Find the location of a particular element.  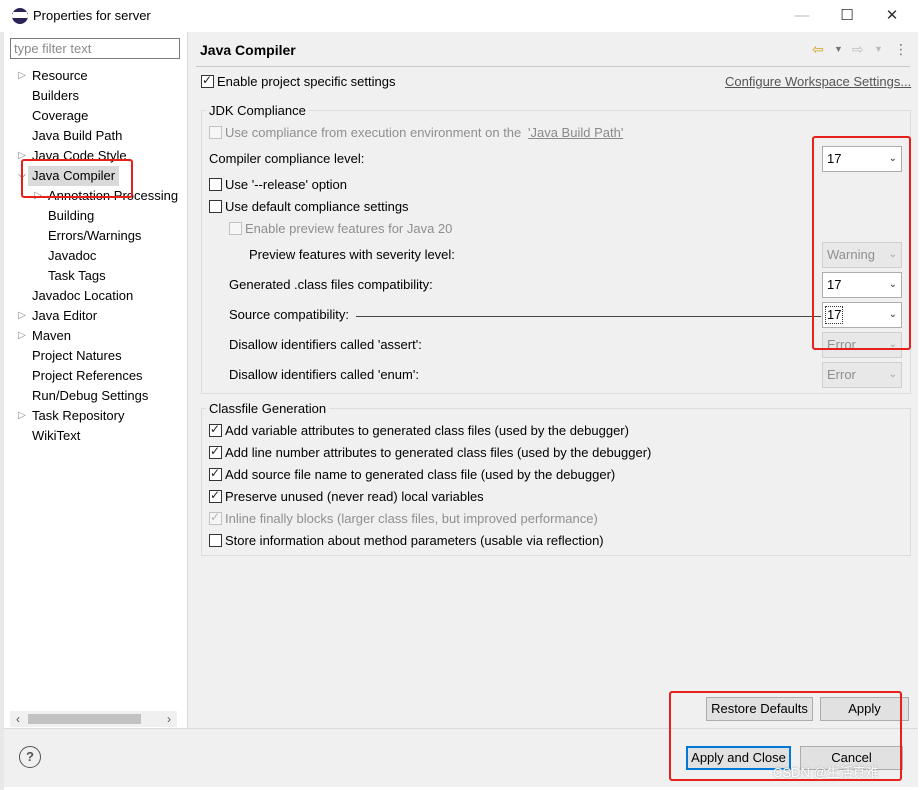

option-source-file-name-checkbox is located at coordinates (215, 473).